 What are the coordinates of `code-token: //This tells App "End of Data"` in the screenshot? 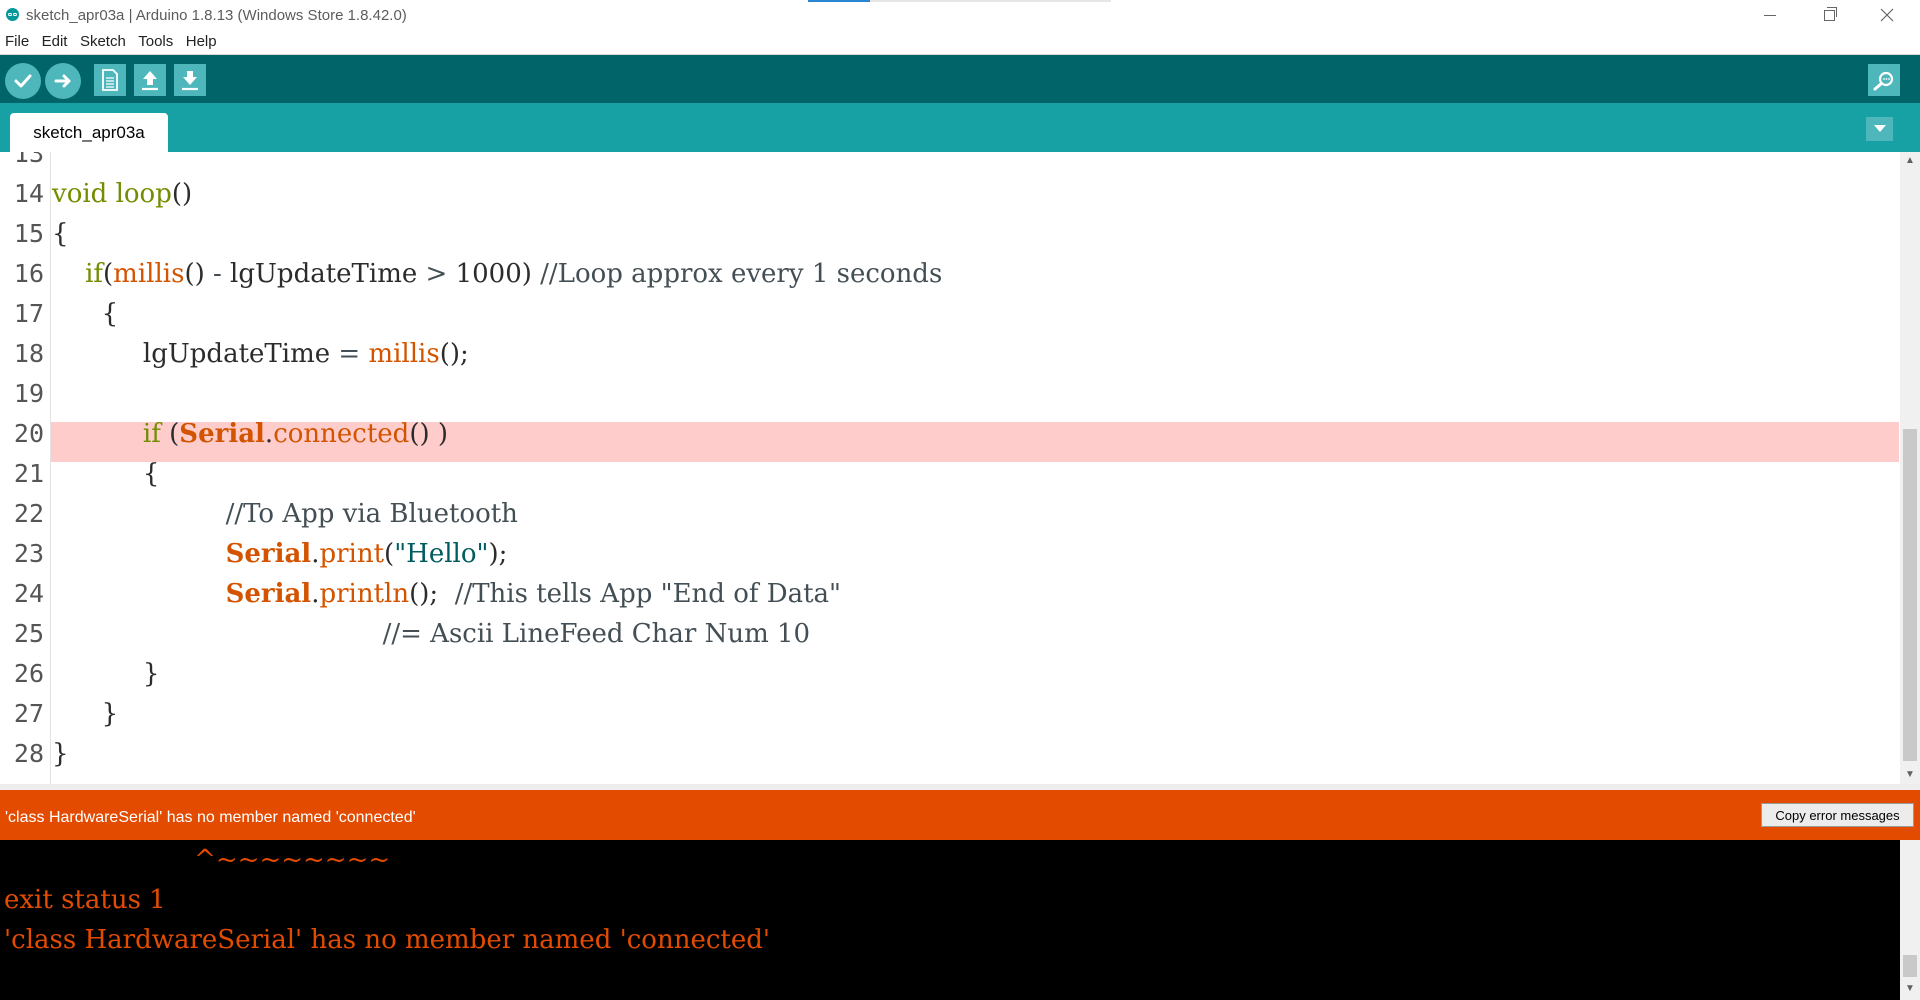 It's located at (648, 594).